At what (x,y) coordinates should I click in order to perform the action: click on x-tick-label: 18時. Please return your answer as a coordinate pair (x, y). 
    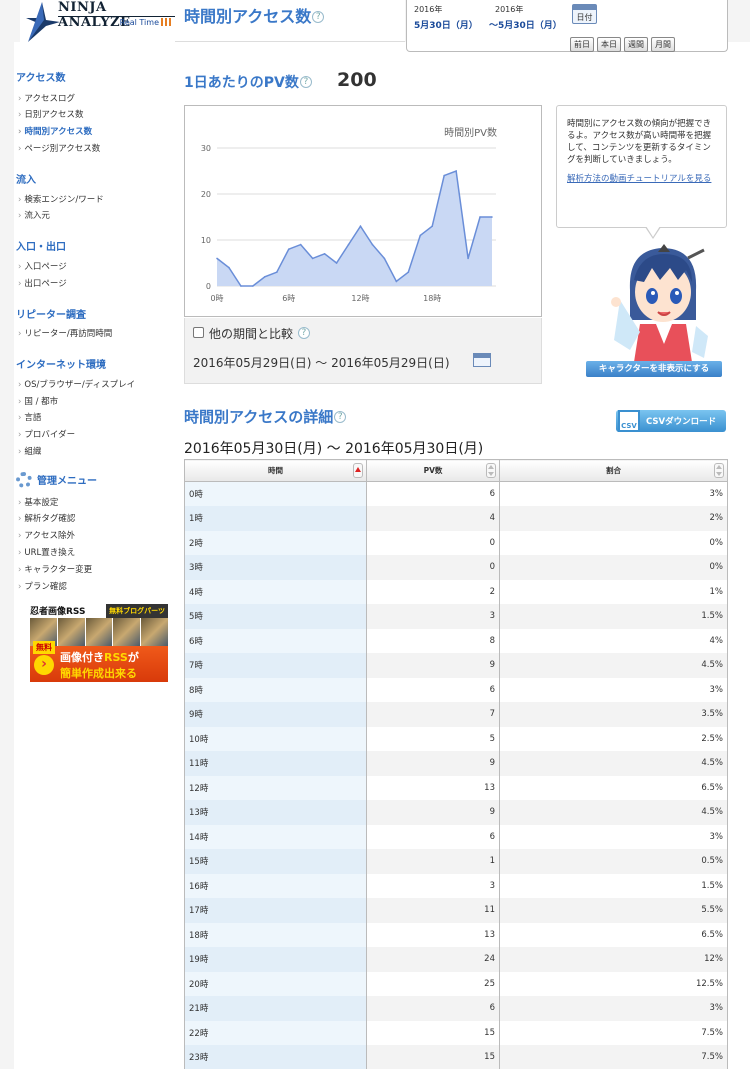
    Looking at the image, I should click on (432, 298).